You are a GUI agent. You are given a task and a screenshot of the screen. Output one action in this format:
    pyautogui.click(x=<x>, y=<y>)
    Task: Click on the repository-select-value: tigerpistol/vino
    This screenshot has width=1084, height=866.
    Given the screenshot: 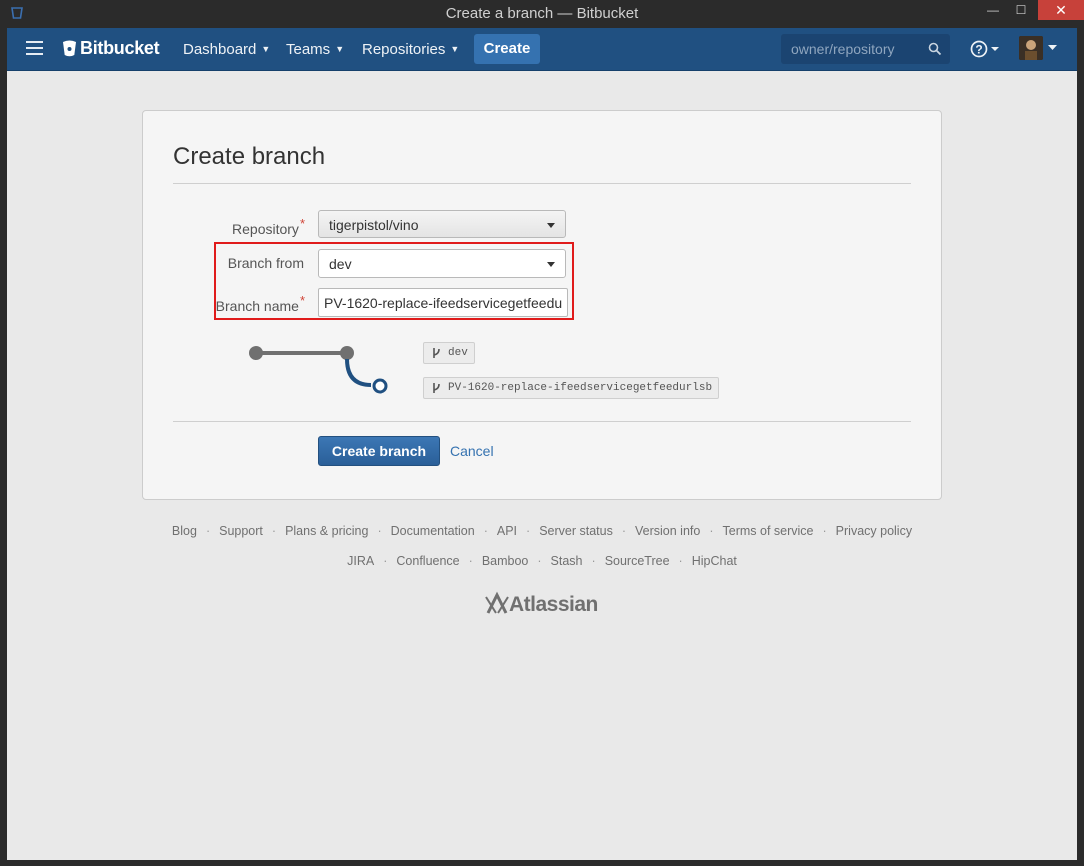 What is the action you would take?
    pyautogui.click(x=374, y=225)
    